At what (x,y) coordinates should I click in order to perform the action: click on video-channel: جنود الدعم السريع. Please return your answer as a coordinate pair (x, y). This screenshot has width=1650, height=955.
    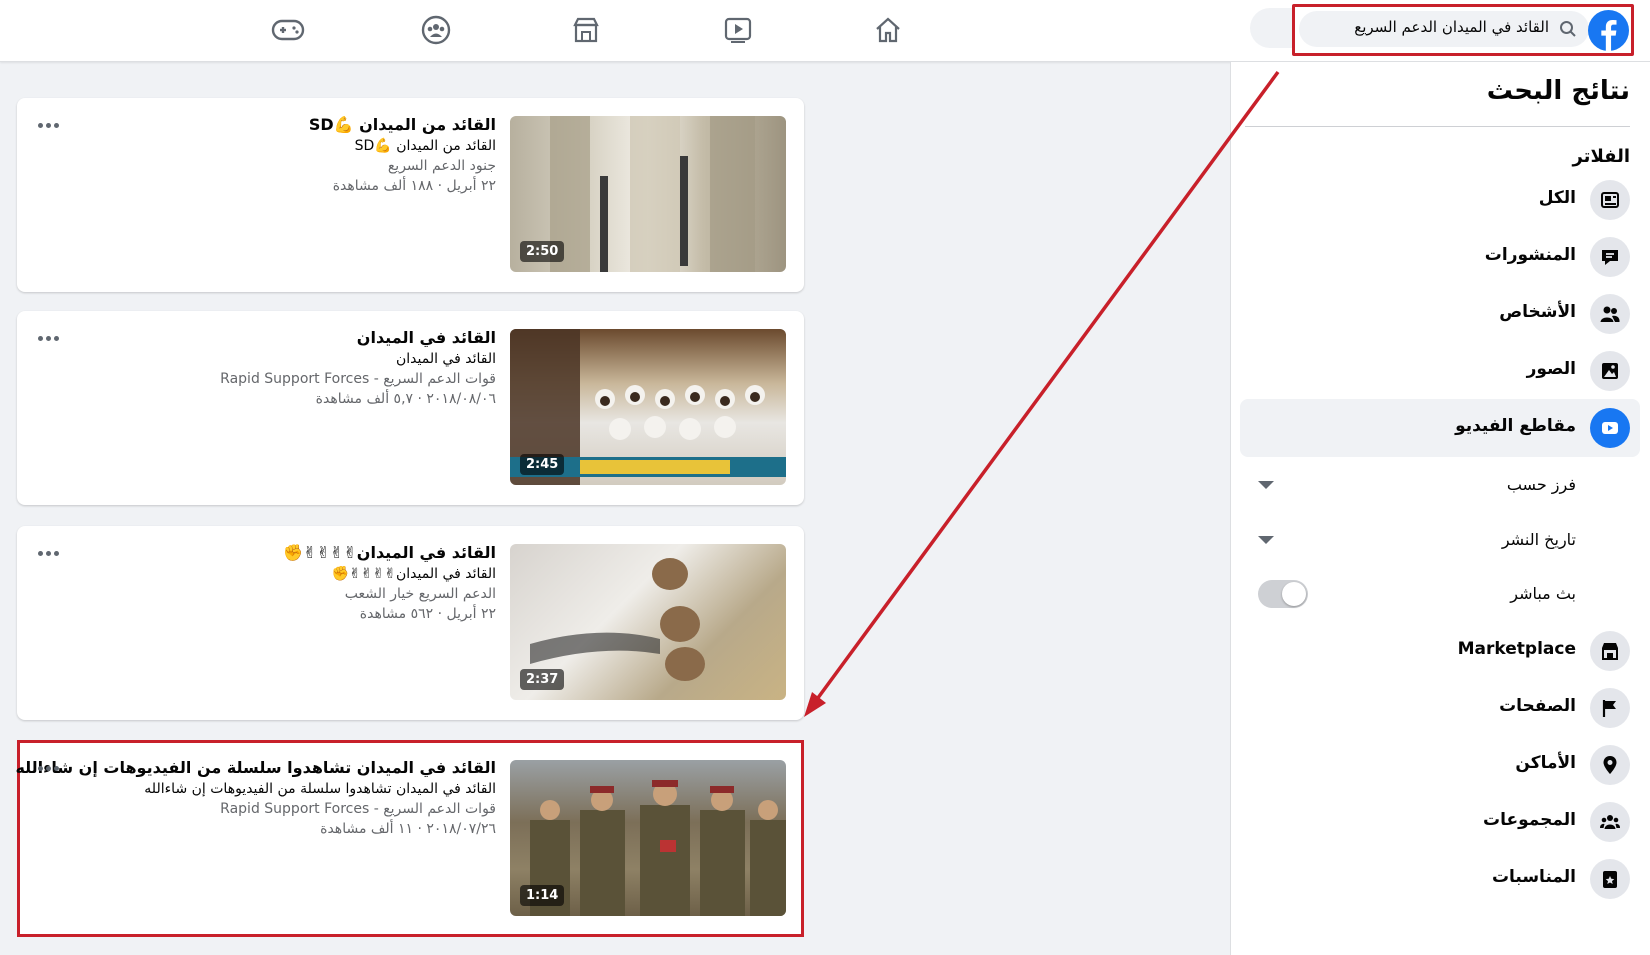
    Looking at the image, I should click on (402, 166).